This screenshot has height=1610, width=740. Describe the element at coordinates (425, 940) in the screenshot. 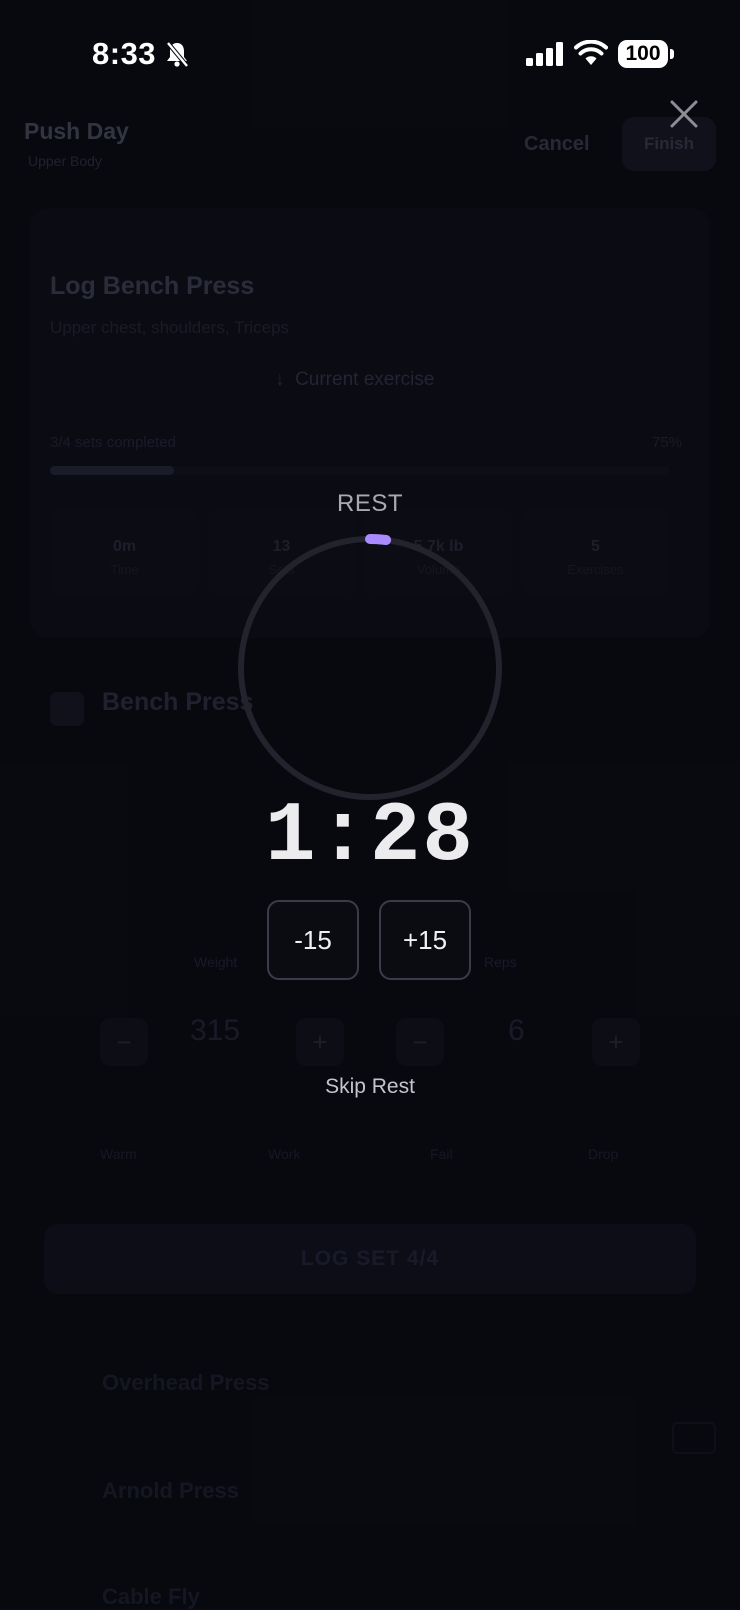

I see `plus-15-button: +15` at that location.